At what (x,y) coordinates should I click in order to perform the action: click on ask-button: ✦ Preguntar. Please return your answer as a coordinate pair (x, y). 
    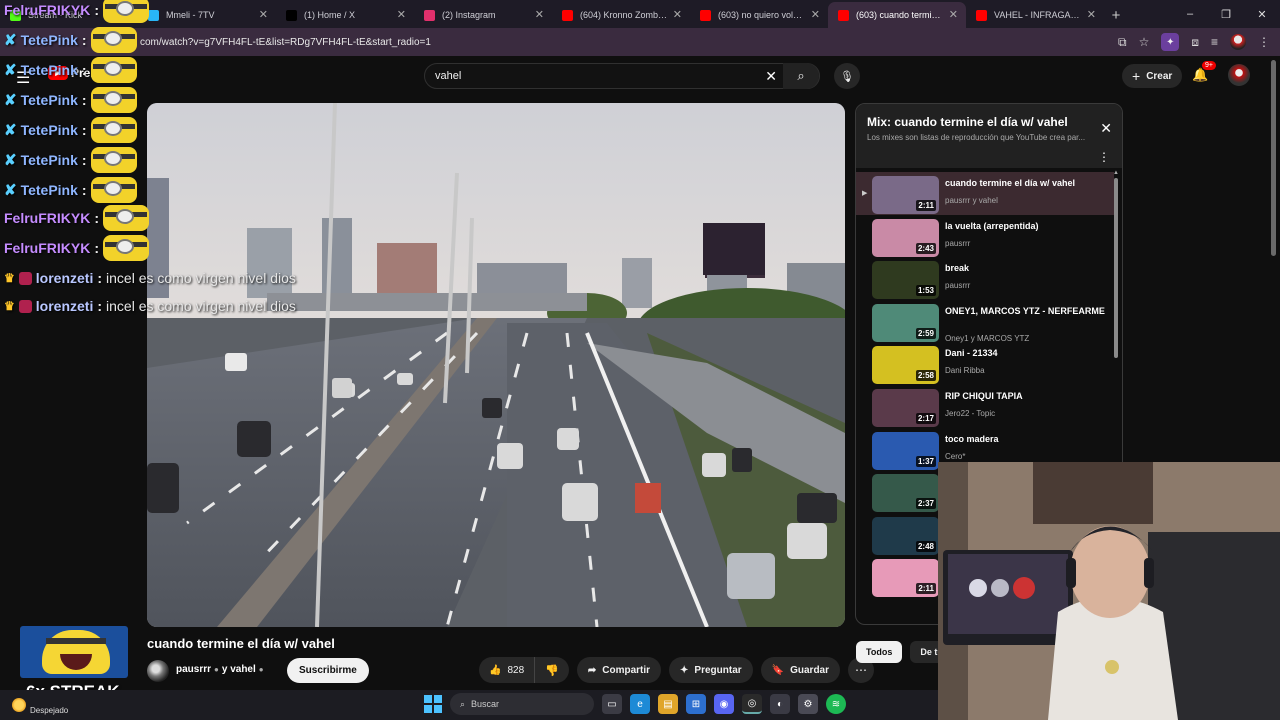
    Looking at the image, I should click on (711, 670).